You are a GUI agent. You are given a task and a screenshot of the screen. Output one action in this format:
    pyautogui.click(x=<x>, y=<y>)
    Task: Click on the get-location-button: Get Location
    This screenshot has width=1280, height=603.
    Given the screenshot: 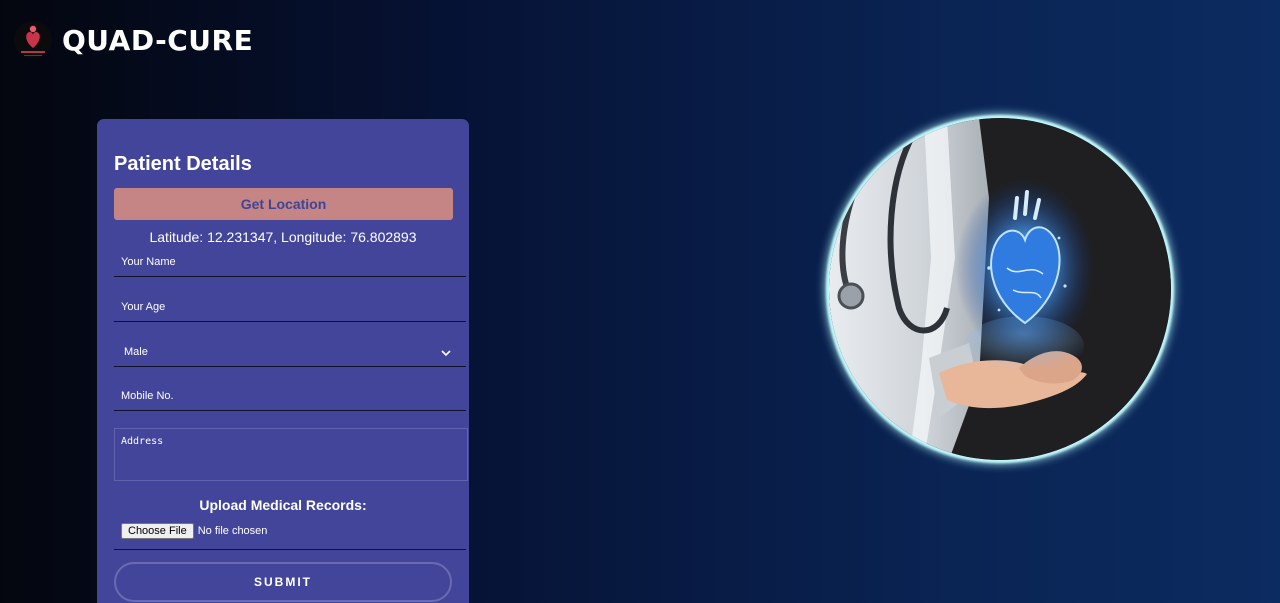 What is the action you would take?
    pyautogui.click(x=283, y=204)
    